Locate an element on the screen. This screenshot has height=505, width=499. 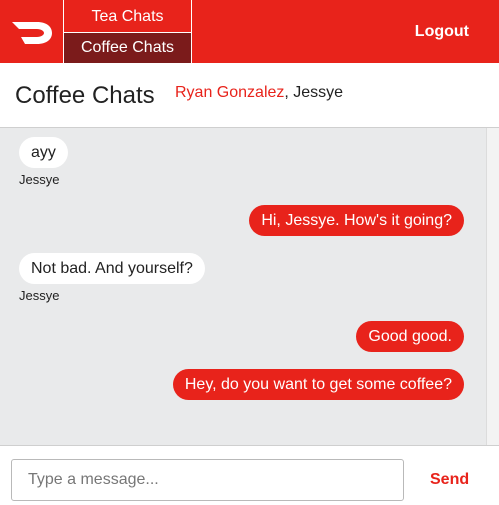
top-nav-bar: Tea Chats Coffee Chats Logout is located at coordinates (249, 31).